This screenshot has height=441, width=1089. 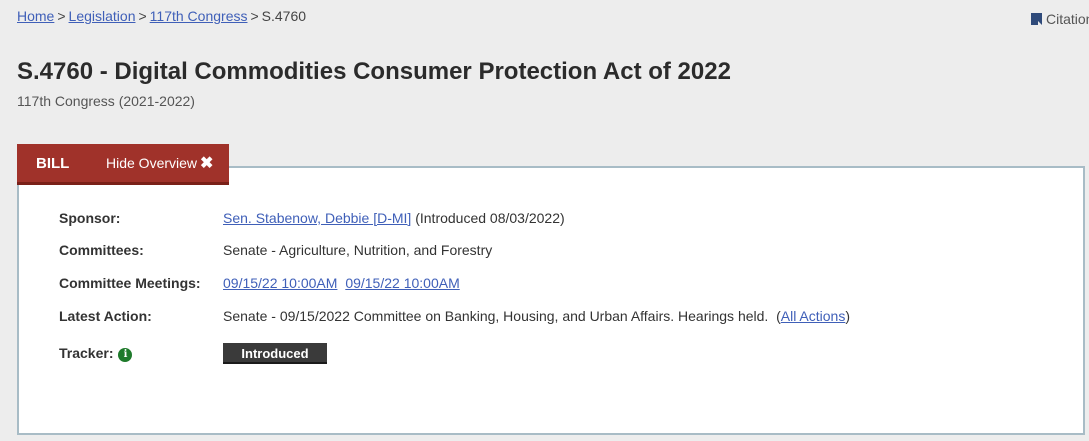 What do you see at coordinates (813, 316) in the screenshot?
I see `all-actions-link: All Actions` at bounding box center [813, 316].